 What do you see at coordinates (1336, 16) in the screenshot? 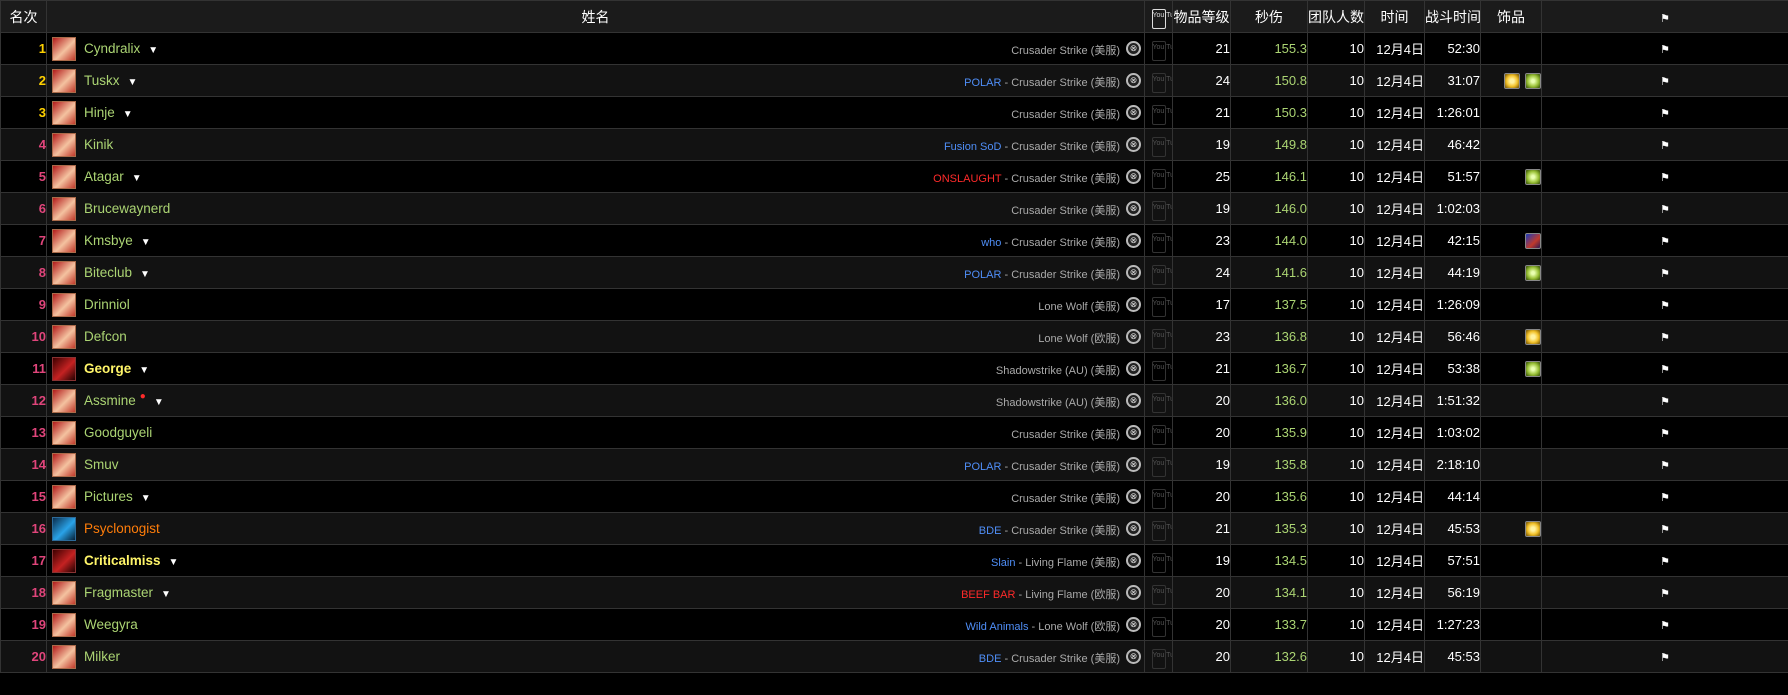
I see `header-raid-size: 团队人数` at bounding box center [1336, 16].